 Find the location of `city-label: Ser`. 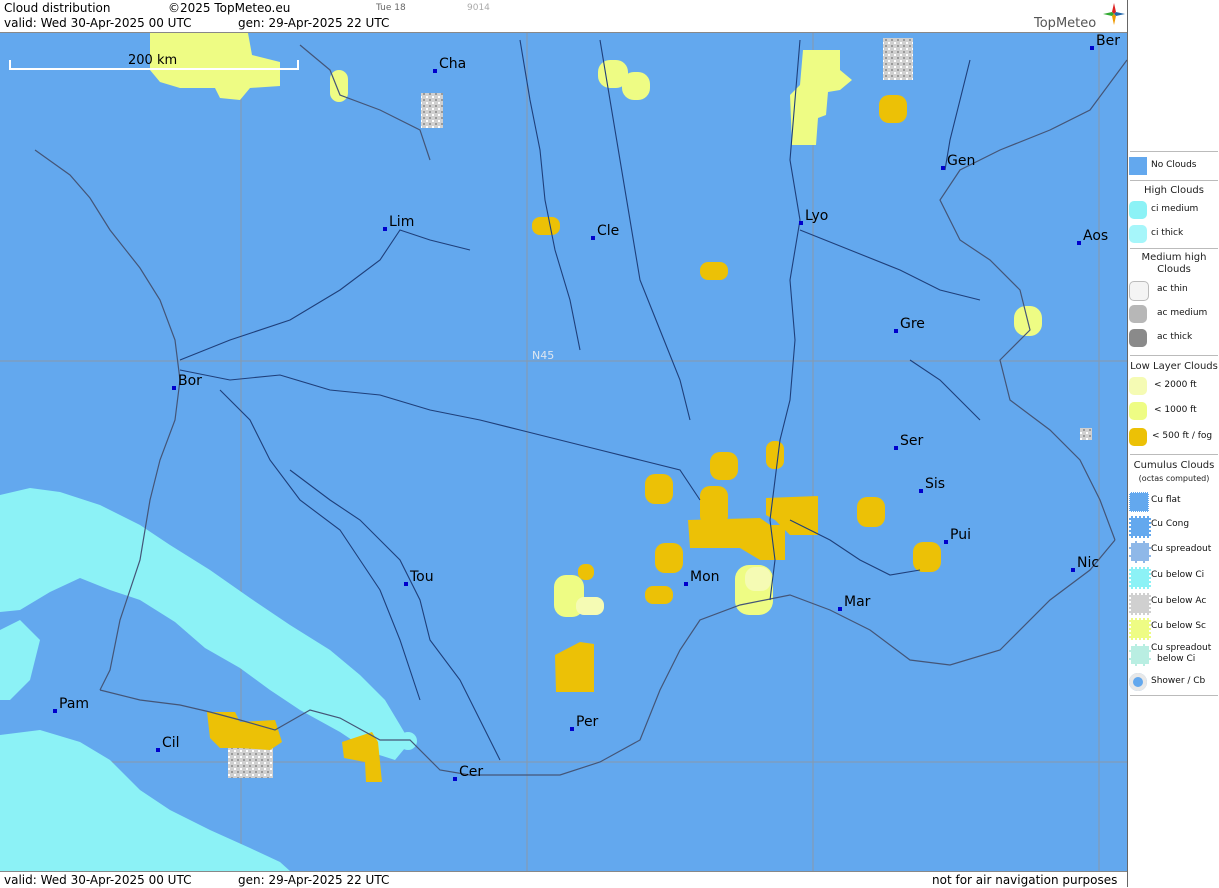

city-label: Ser is located at coordinates (912, 441).